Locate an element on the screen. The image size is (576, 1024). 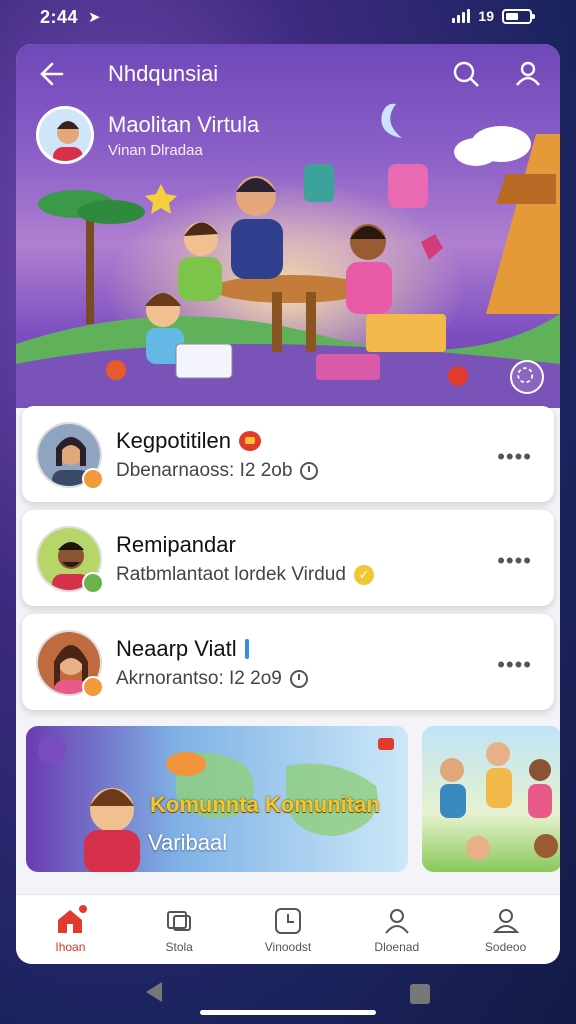
banner-subtitle: Varibaal is located at coordinates (188, 842).